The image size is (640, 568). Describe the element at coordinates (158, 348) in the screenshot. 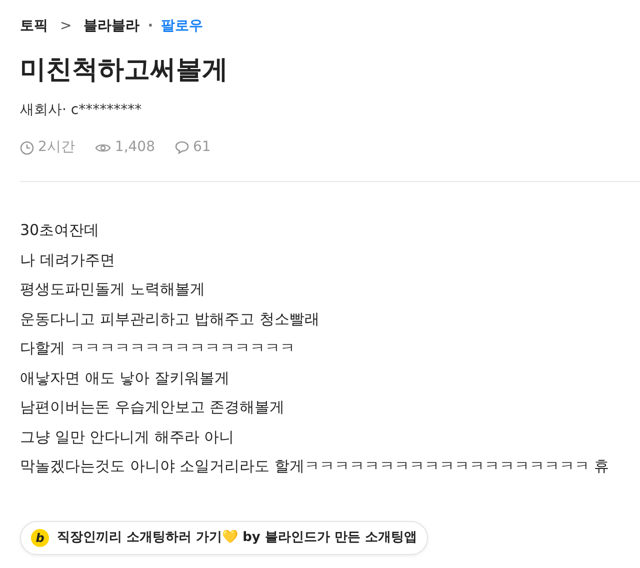

I see `body-line: 다할게 ㅋㅋㅋㅋㅋㅋㅋㅋㅋㅋㅋㅋㅋㅋㅋ` at that location.